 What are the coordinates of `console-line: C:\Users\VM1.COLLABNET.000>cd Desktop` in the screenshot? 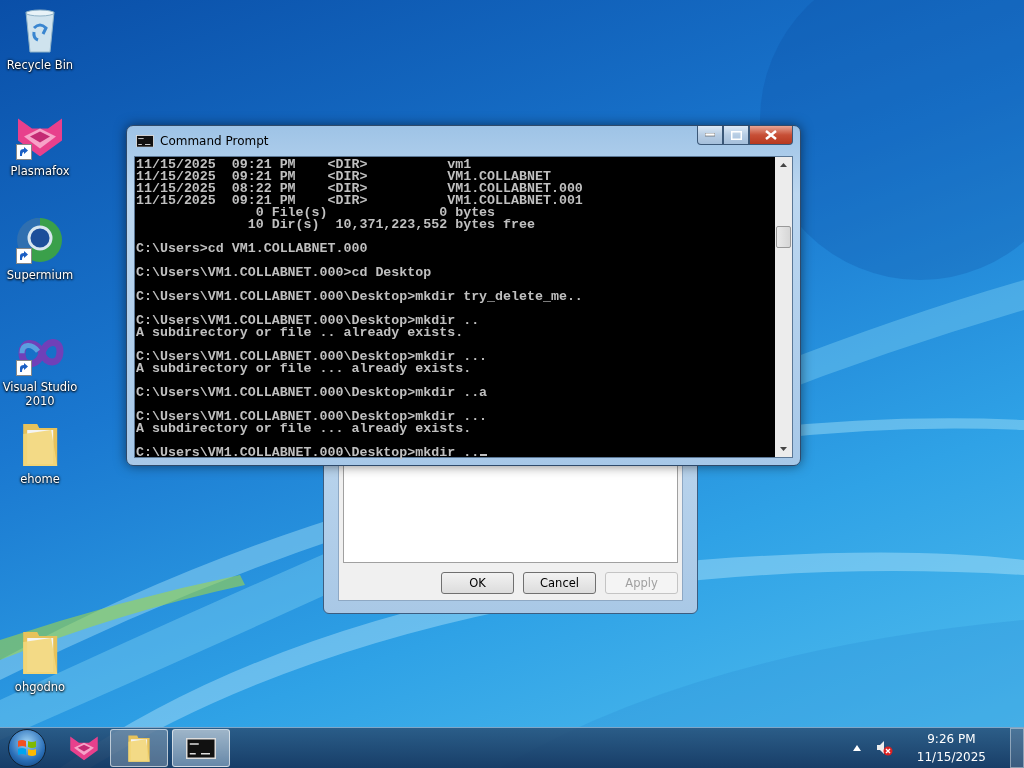 It's located at (284, 273).